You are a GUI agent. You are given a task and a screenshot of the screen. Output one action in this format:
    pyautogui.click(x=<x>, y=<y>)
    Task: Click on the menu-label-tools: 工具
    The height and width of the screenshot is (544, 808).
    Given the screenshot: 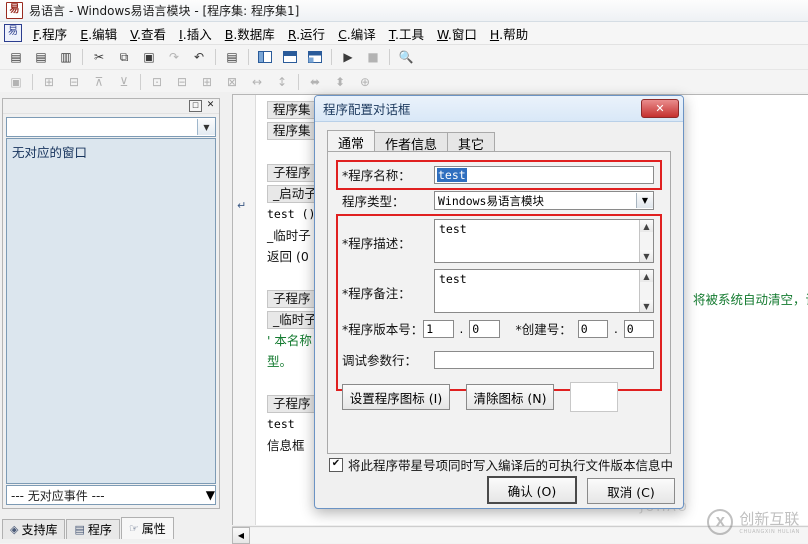 What is the action you would take?
    pyautogui.click(x=411, y=34)
    